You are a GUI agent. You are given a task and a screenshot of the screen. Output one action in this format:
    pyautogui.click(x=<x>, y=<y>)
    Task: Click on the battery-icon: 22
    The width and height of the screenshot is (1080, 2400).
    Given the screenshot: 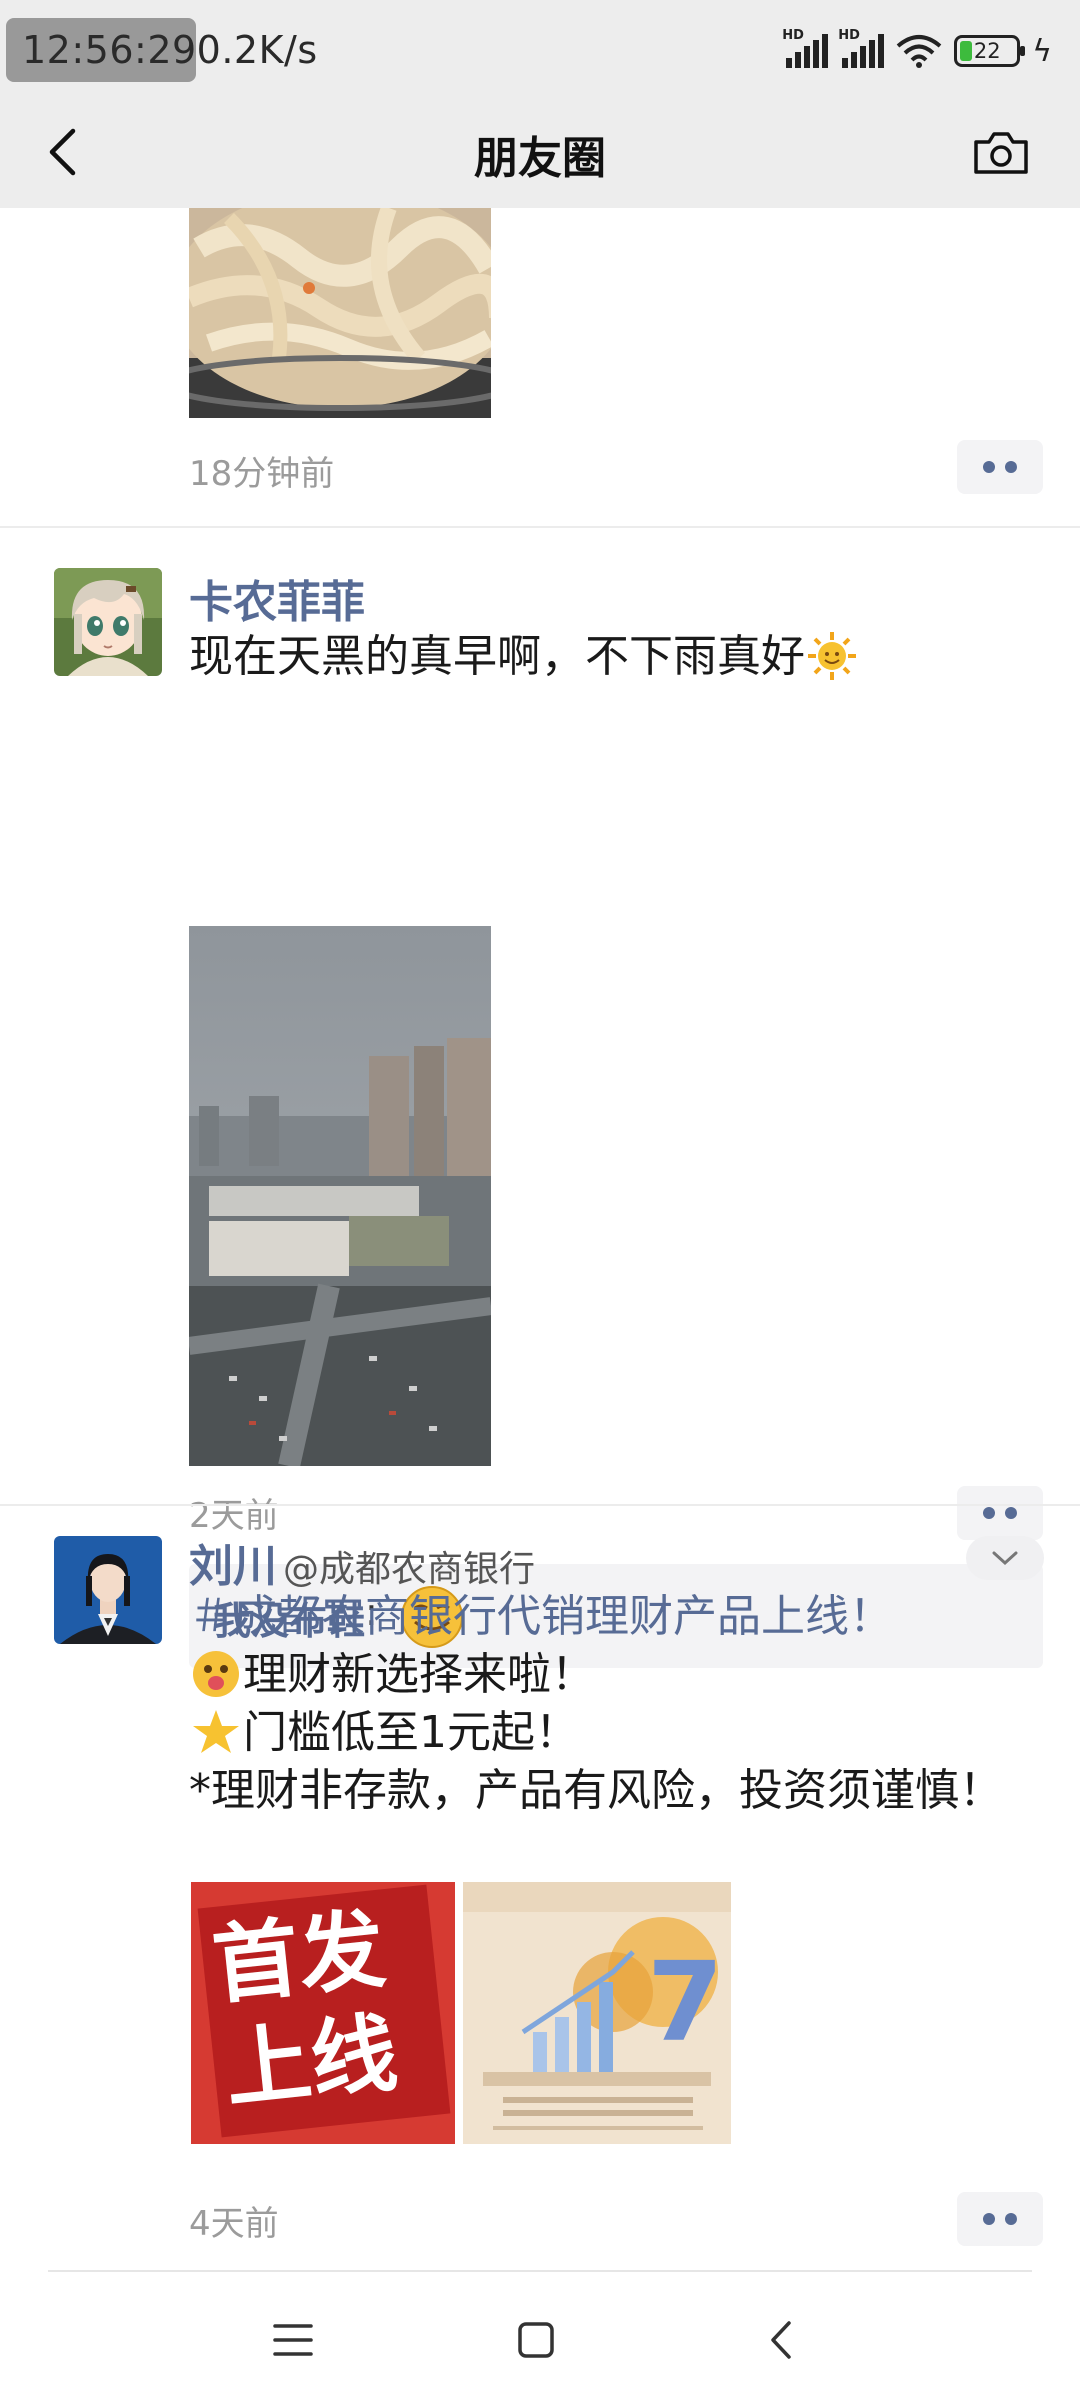 What is the action you would take?
    pyautogui.click(x=990, y=51)
    